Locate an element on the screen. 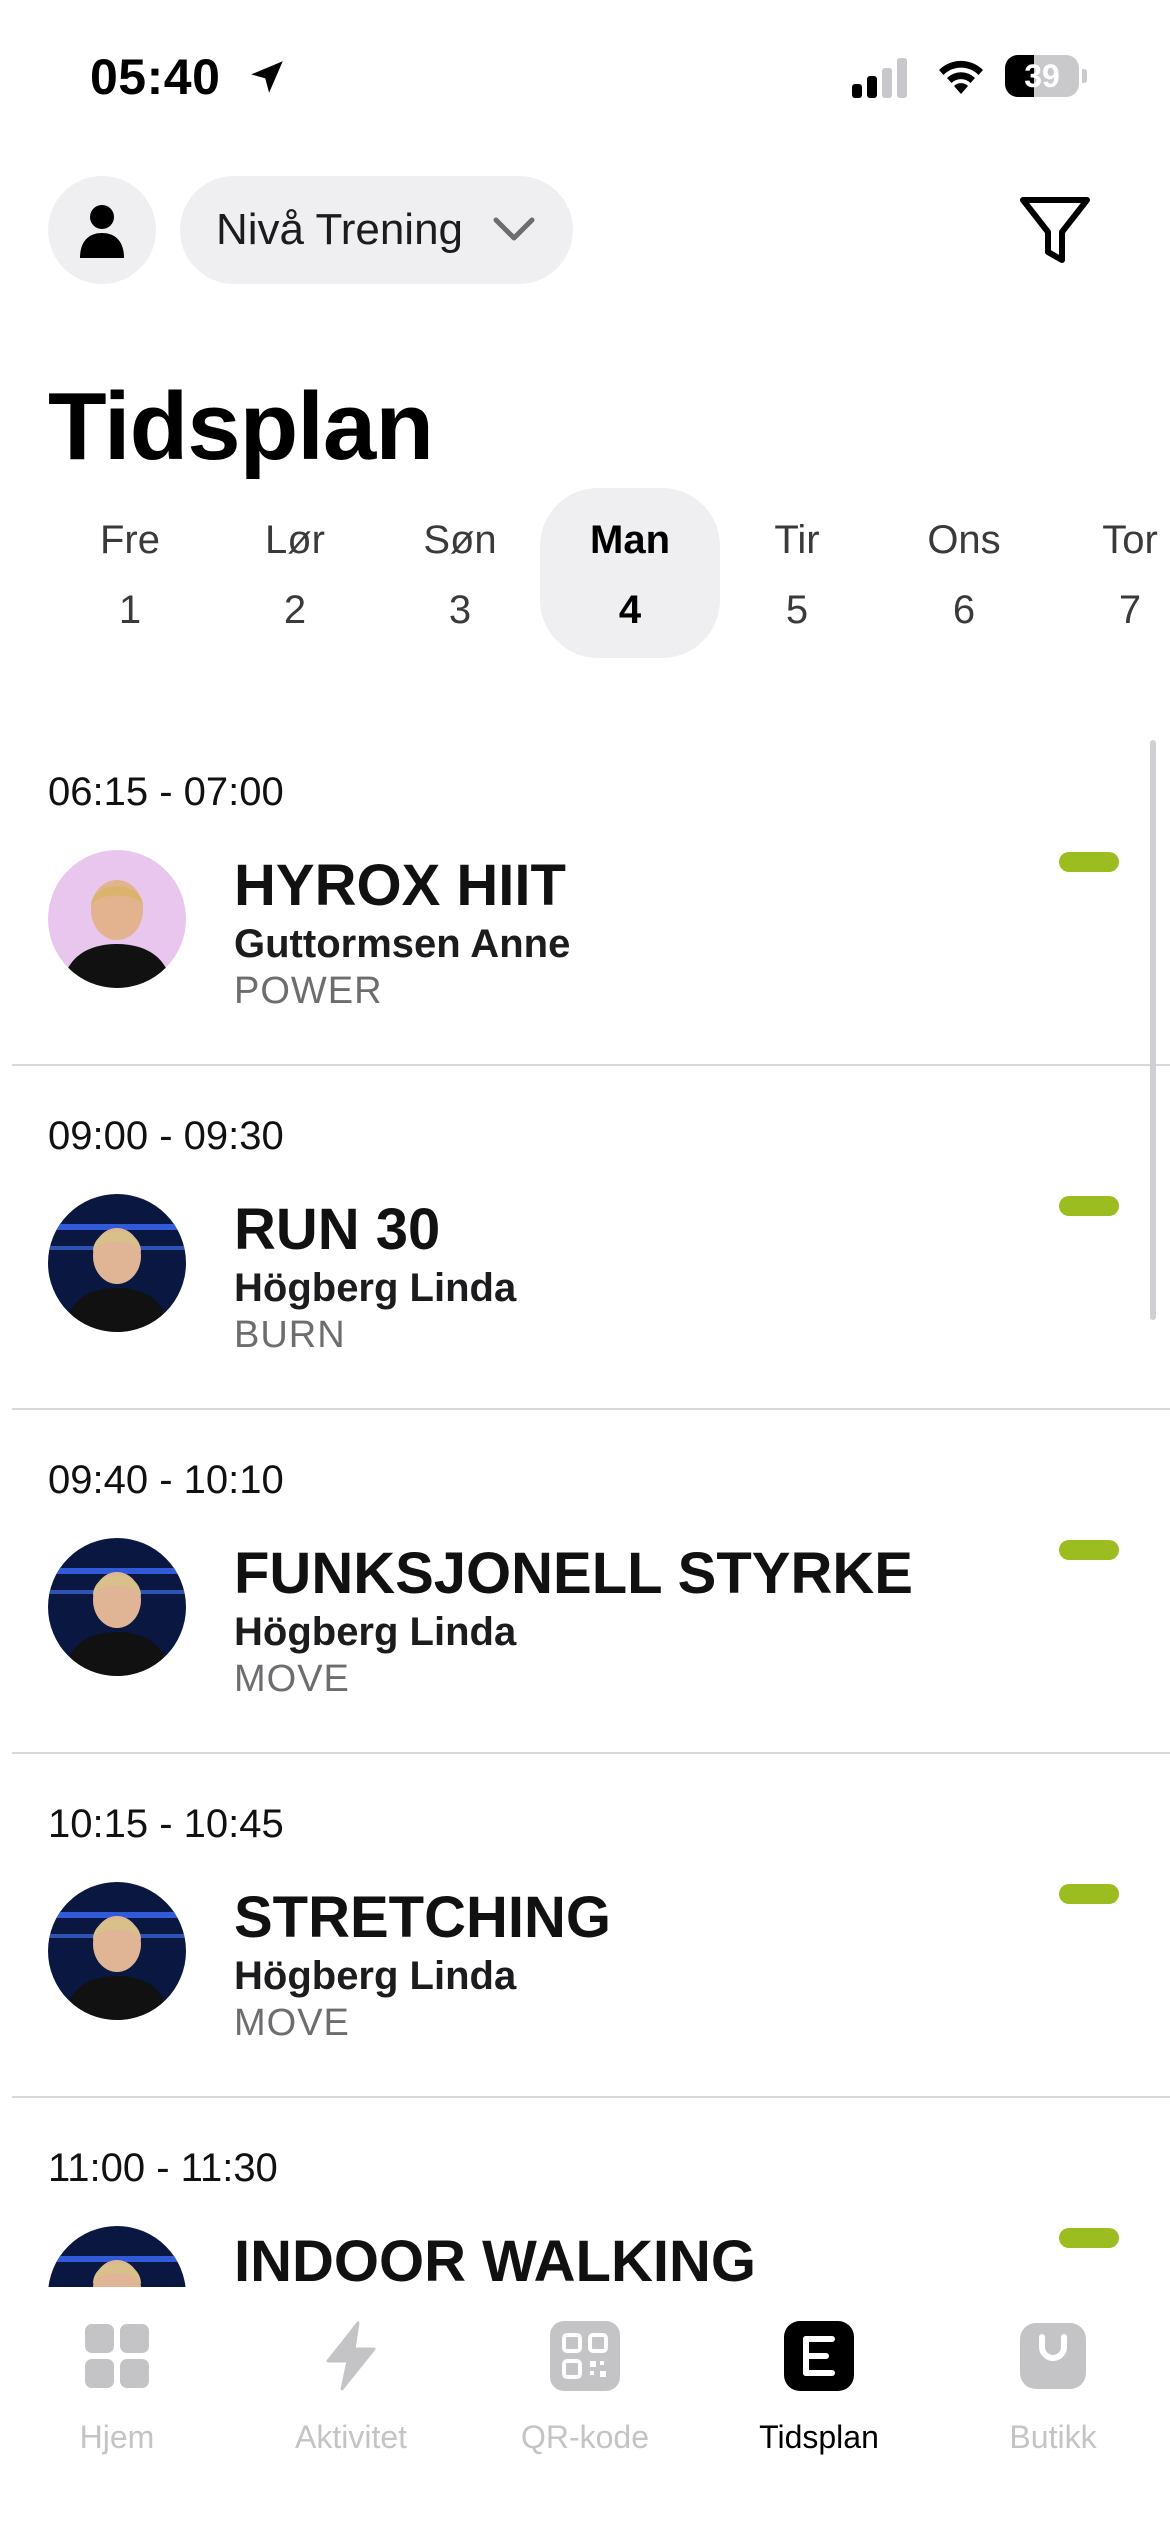 The width and height of the screenshot is (1170, 2532). tab-label: Tidsplan is located at coordinates (819, 2437).